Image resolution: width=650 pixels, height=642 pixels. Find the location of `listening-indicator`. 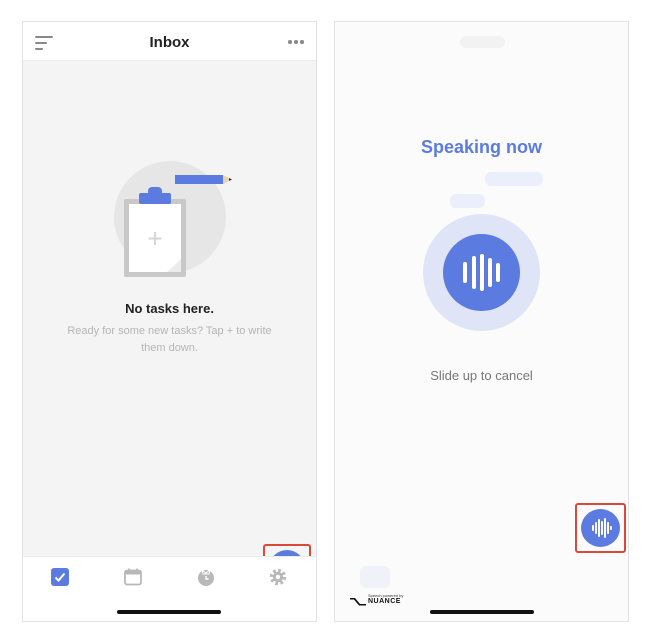

listening-indicator is located at coordinates (481, 272).